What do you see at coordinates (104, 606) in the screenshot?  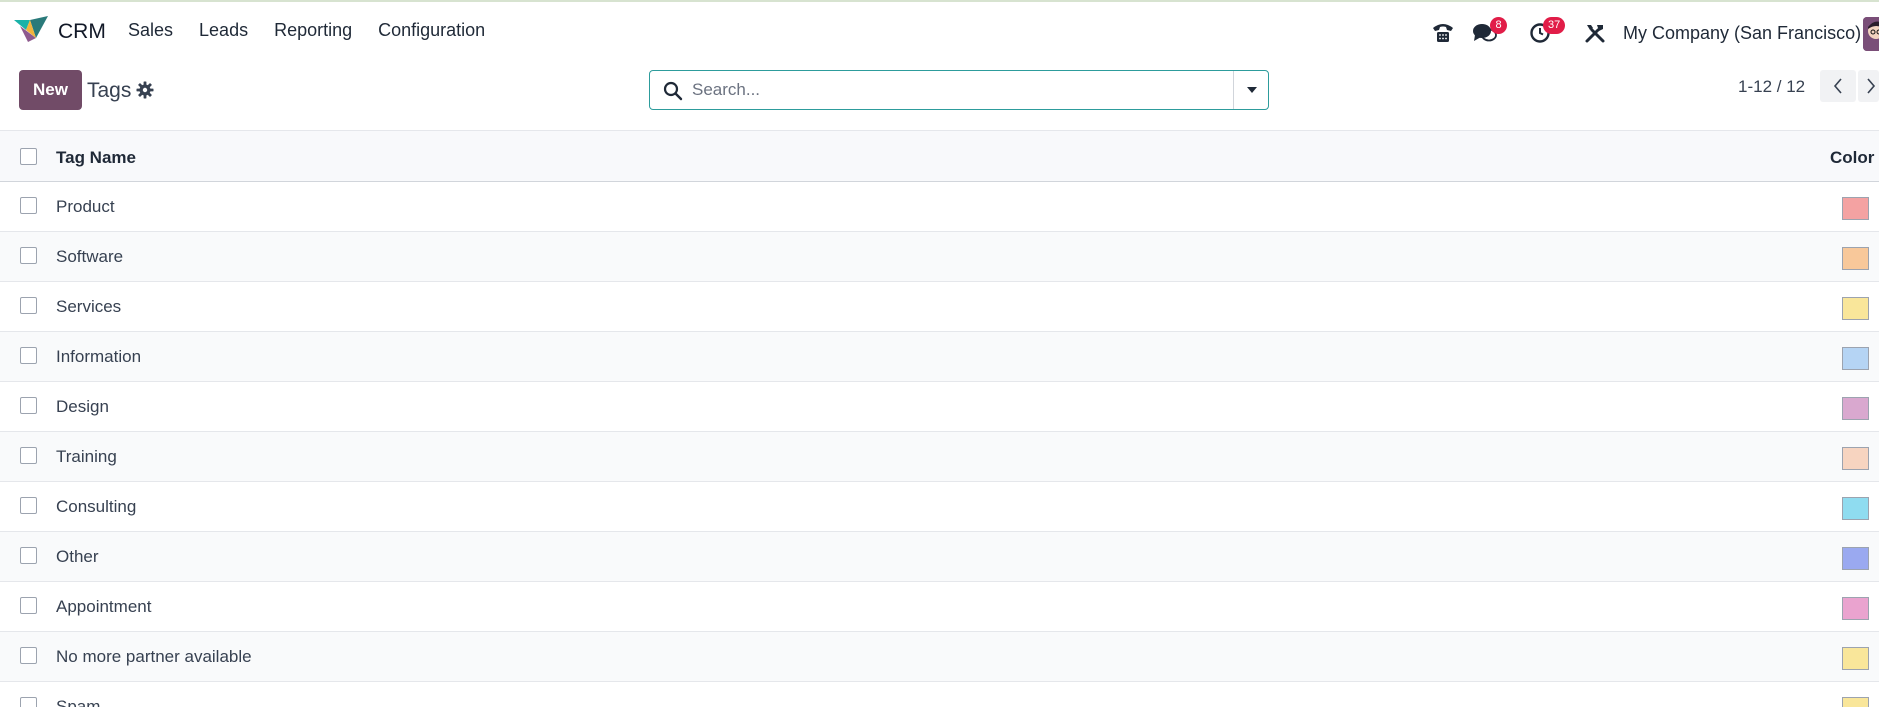 I see `tag-name-cell: Appointment` at bounding box center [104, 606].